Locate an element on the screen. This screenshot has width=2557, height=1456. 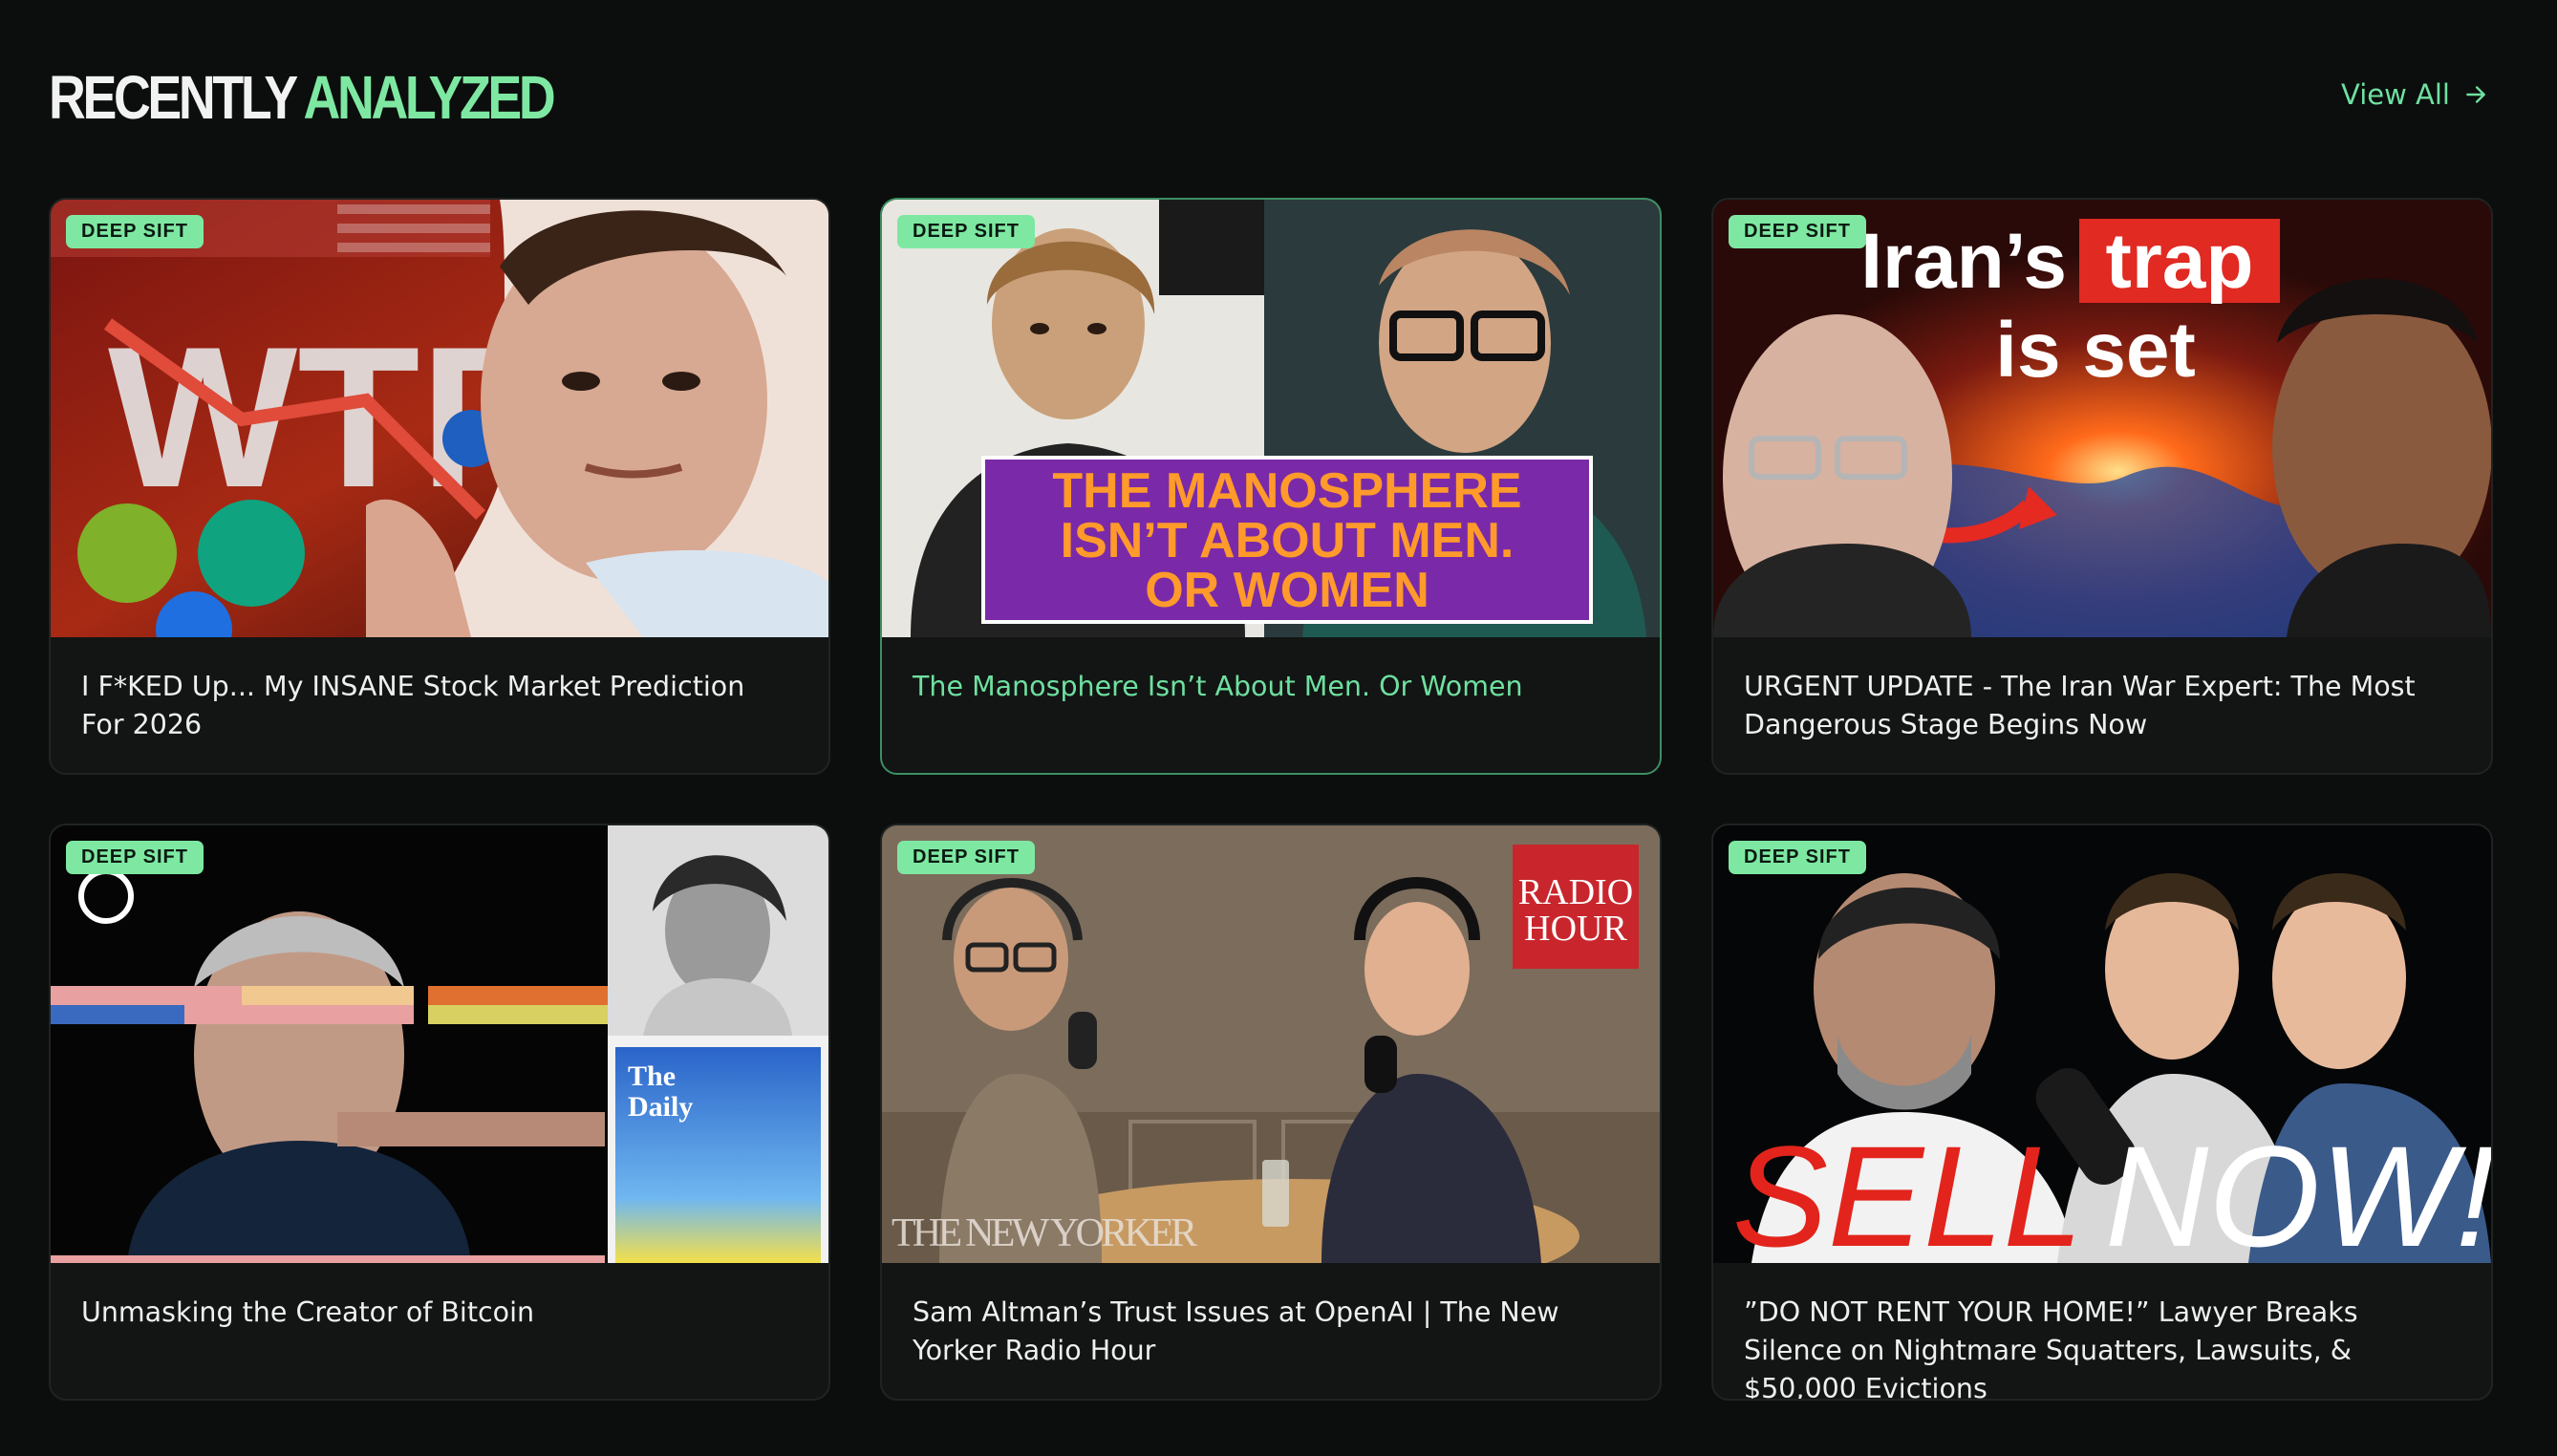
section-title-word1: RECENTLY is located at coordinates (173, 97).